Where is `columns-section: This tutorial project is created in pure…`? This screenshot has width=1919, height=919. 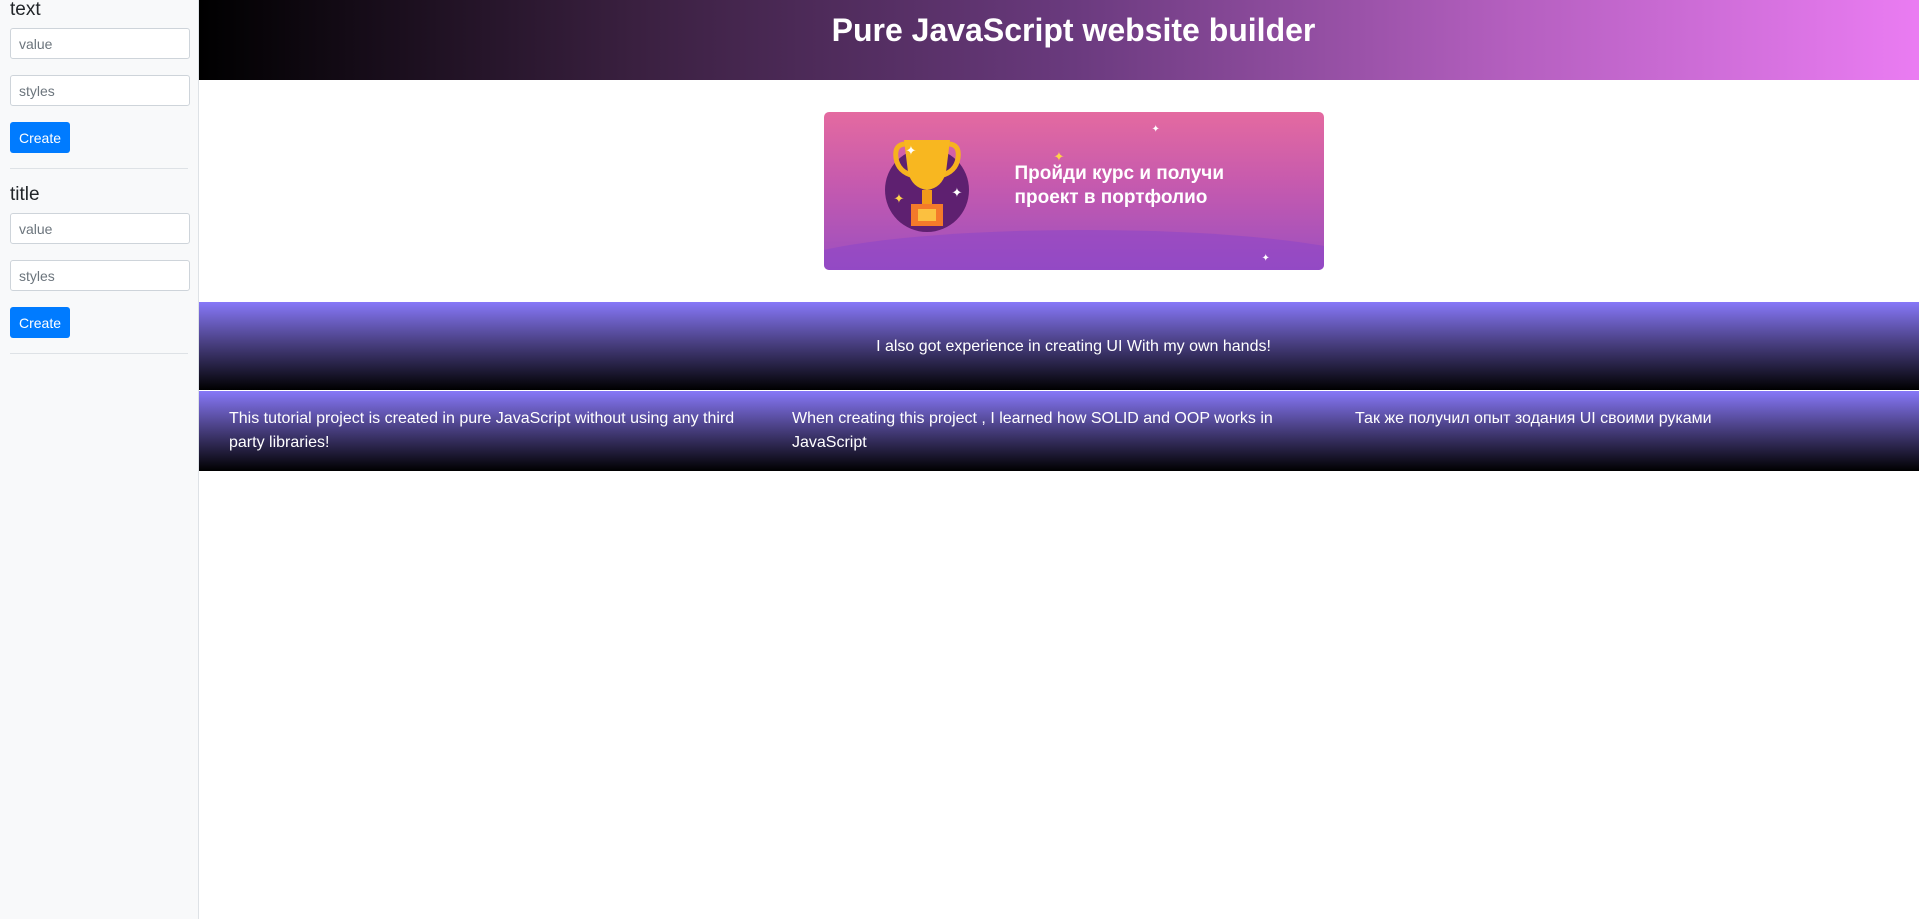 columns-section: This tutorial project is created in pure… is located at coordinates (1059, 431).